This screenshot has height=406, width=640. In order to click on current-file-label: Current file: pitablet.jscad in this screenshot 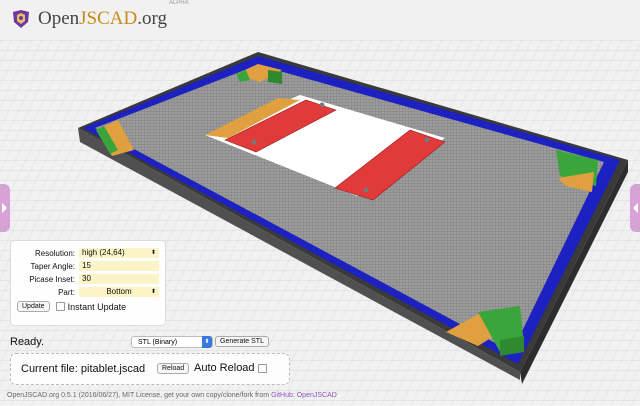, I will do `click(83, 369)`.